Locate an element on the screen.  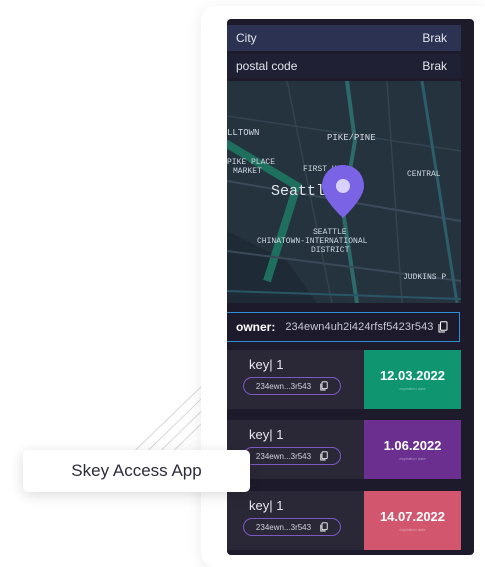
expiration-date: 12.03.2022 is located at coordinates (412, 375).